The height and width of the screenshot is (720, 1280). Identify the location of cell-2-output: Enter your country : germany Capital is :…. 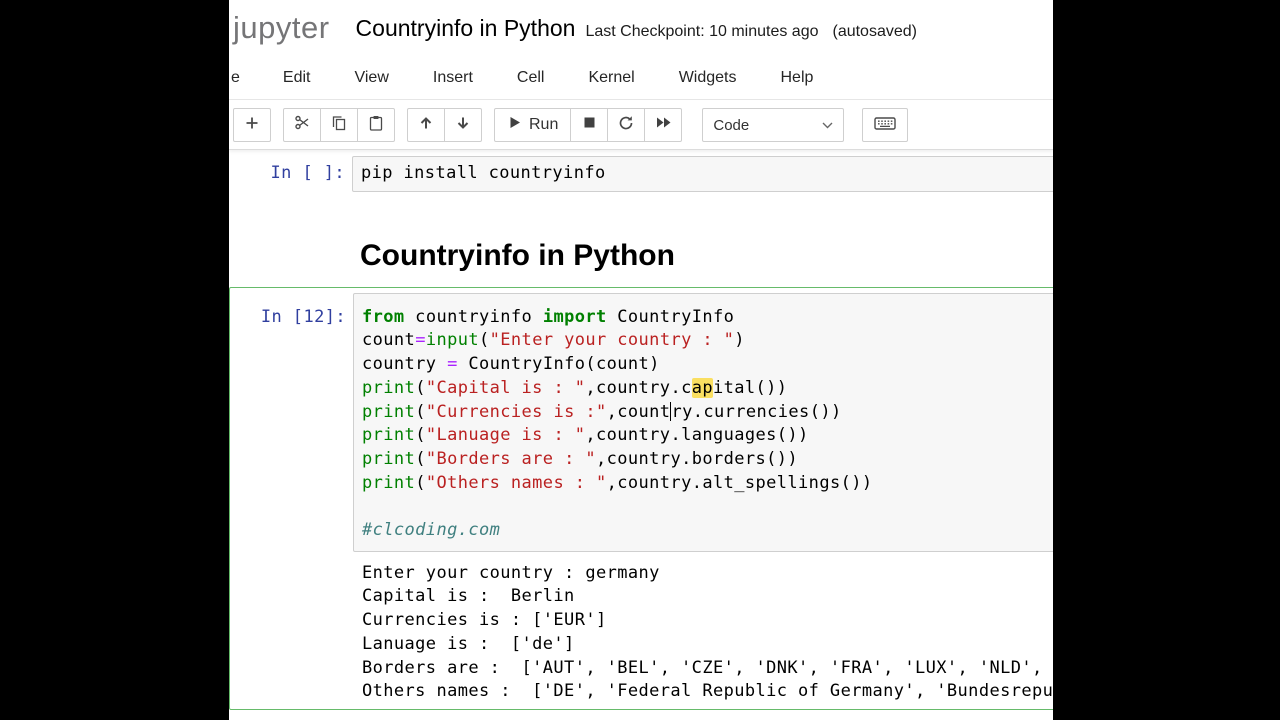
(644, 628).